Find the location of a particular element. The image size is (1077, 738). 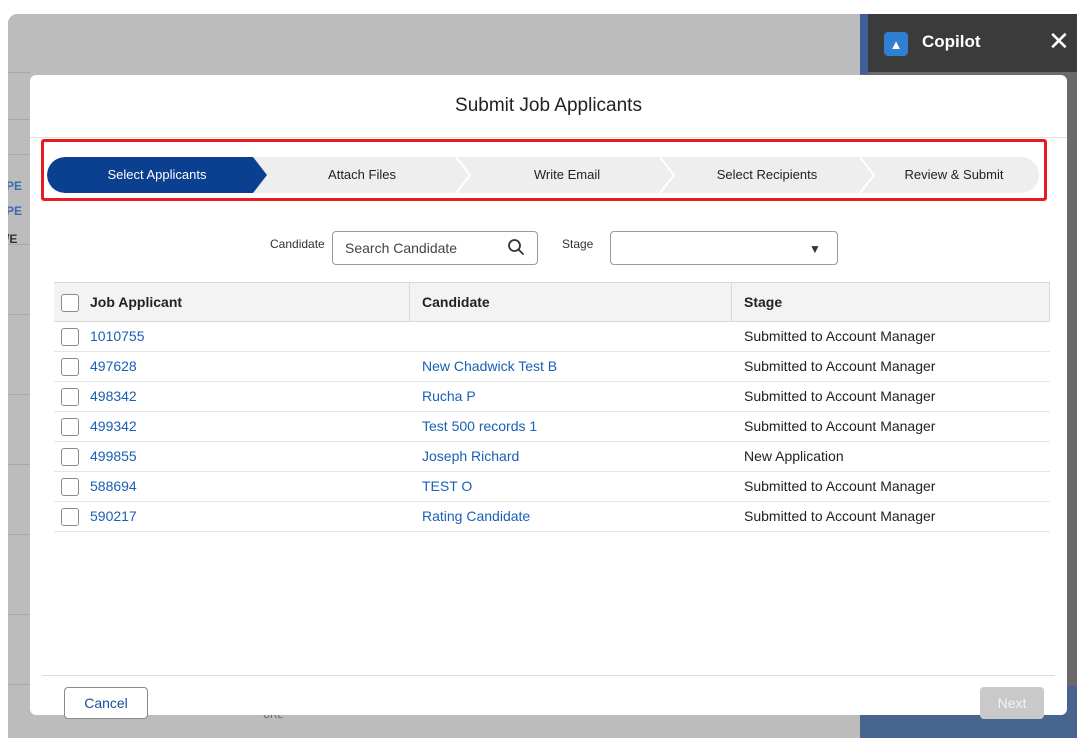

job-applicant-link: 499855 is located at coordinates (113, 456).